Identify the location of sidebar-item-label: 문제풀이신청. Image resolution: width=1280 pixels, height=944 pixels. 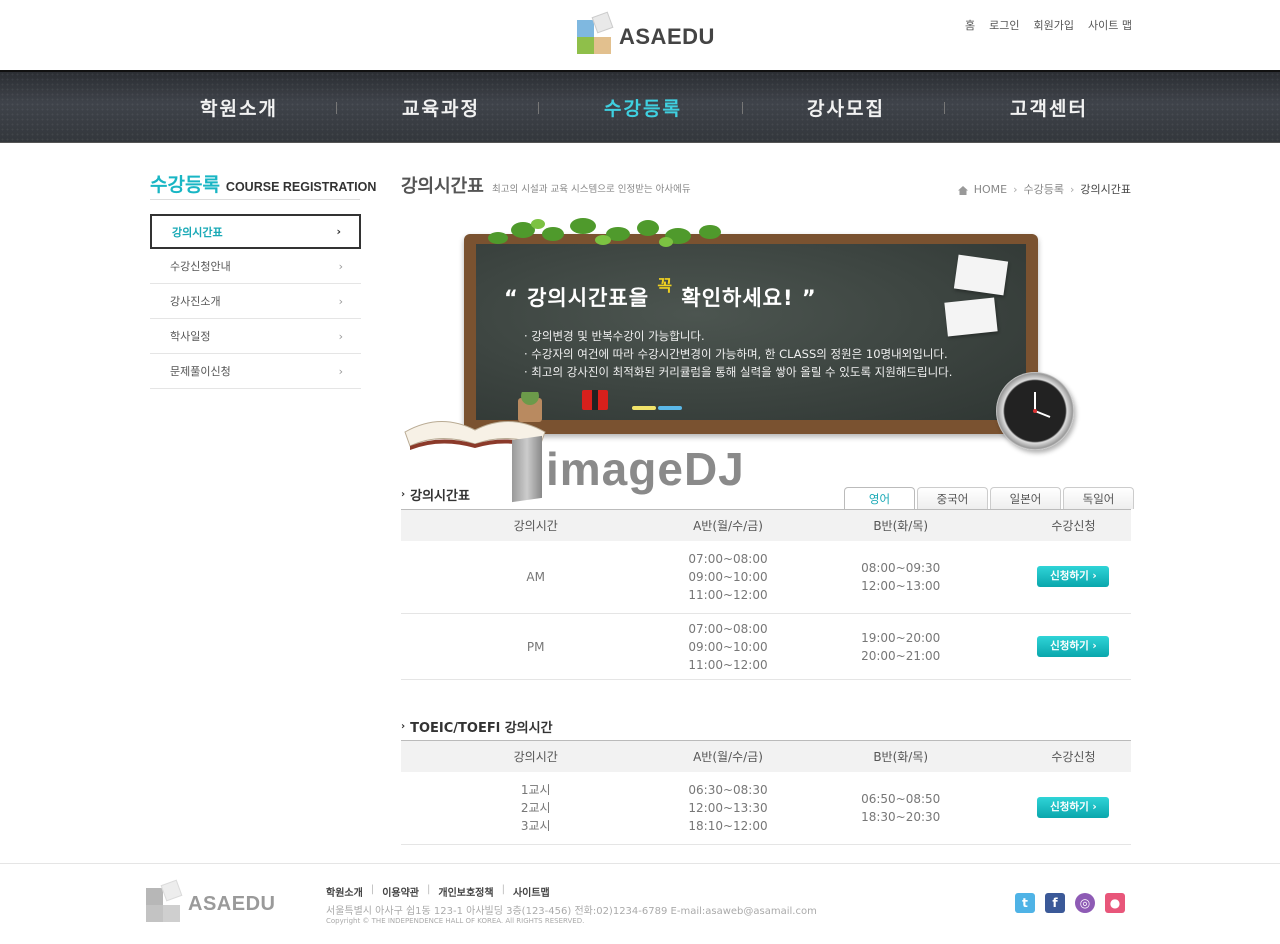
(200, 371).